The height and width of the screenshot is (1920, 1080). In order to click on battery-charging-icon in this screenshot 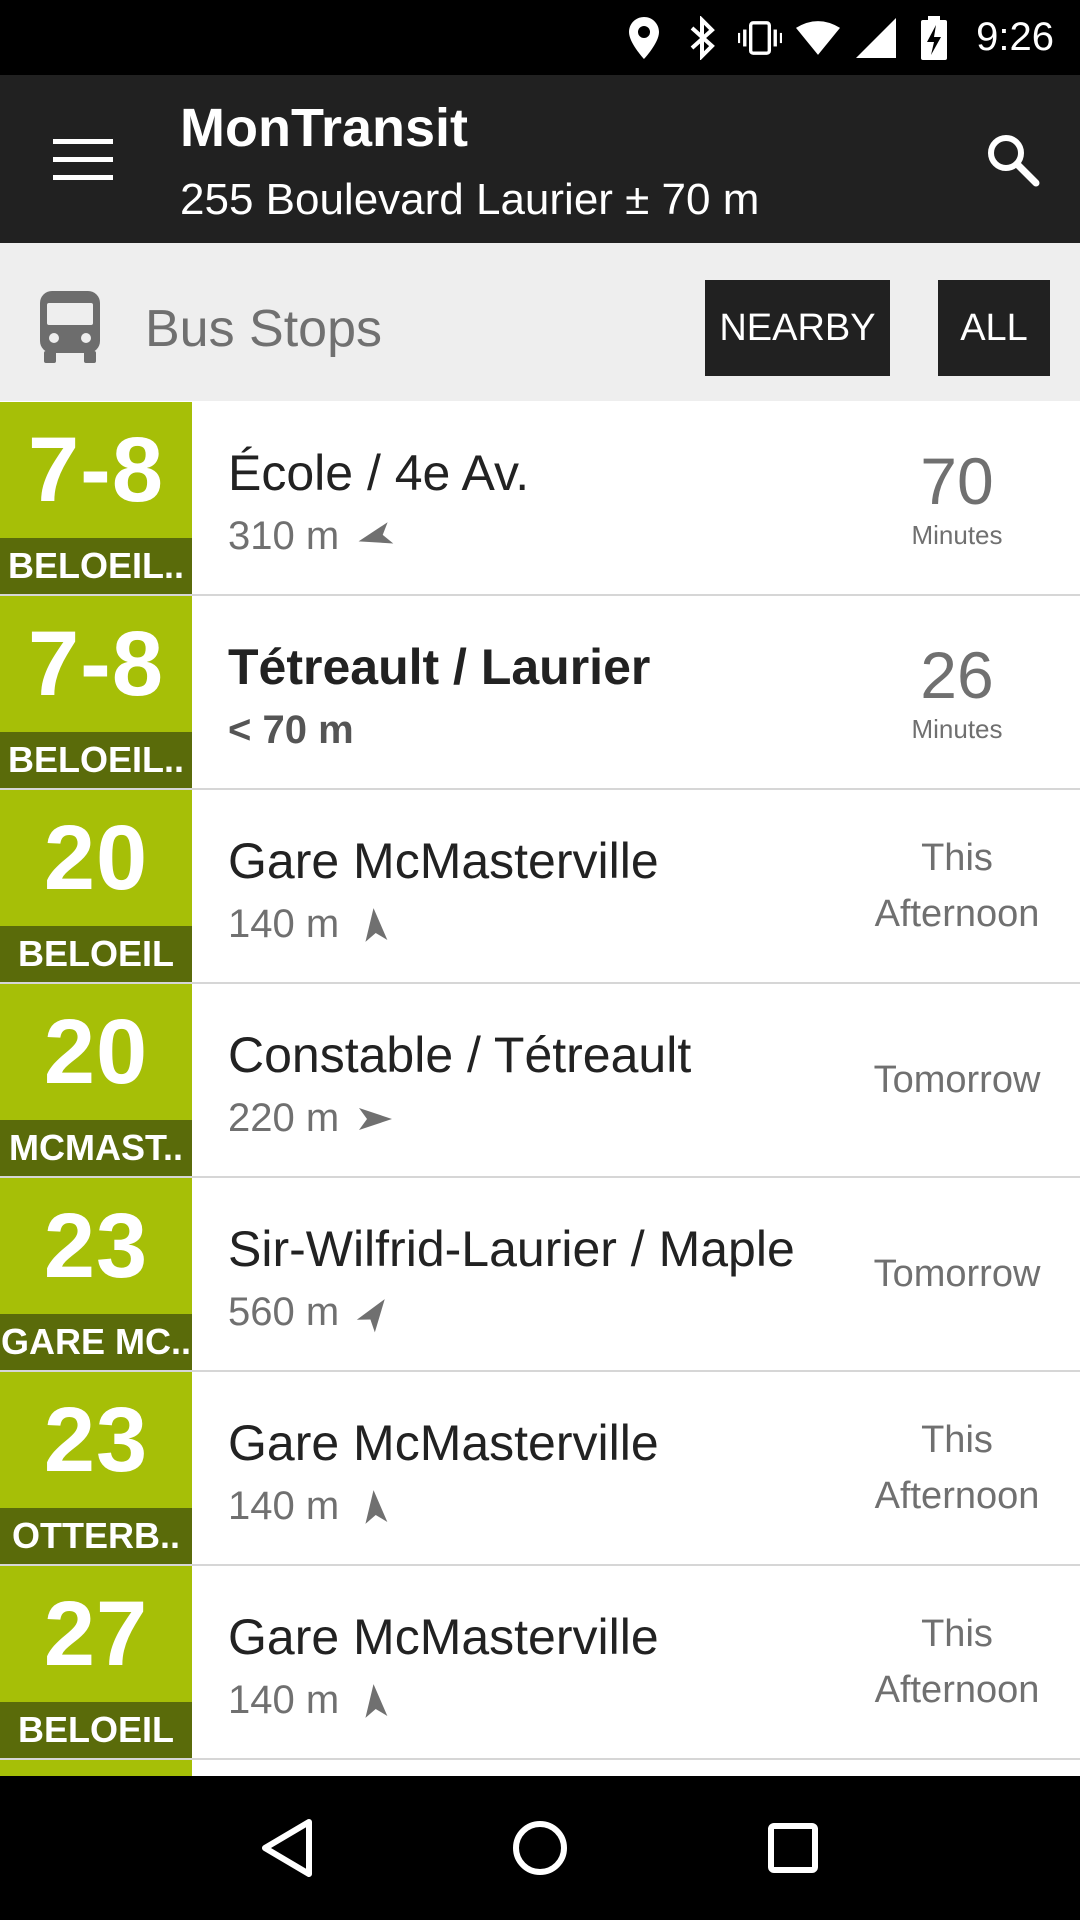, I will do `click(934, 37)`.